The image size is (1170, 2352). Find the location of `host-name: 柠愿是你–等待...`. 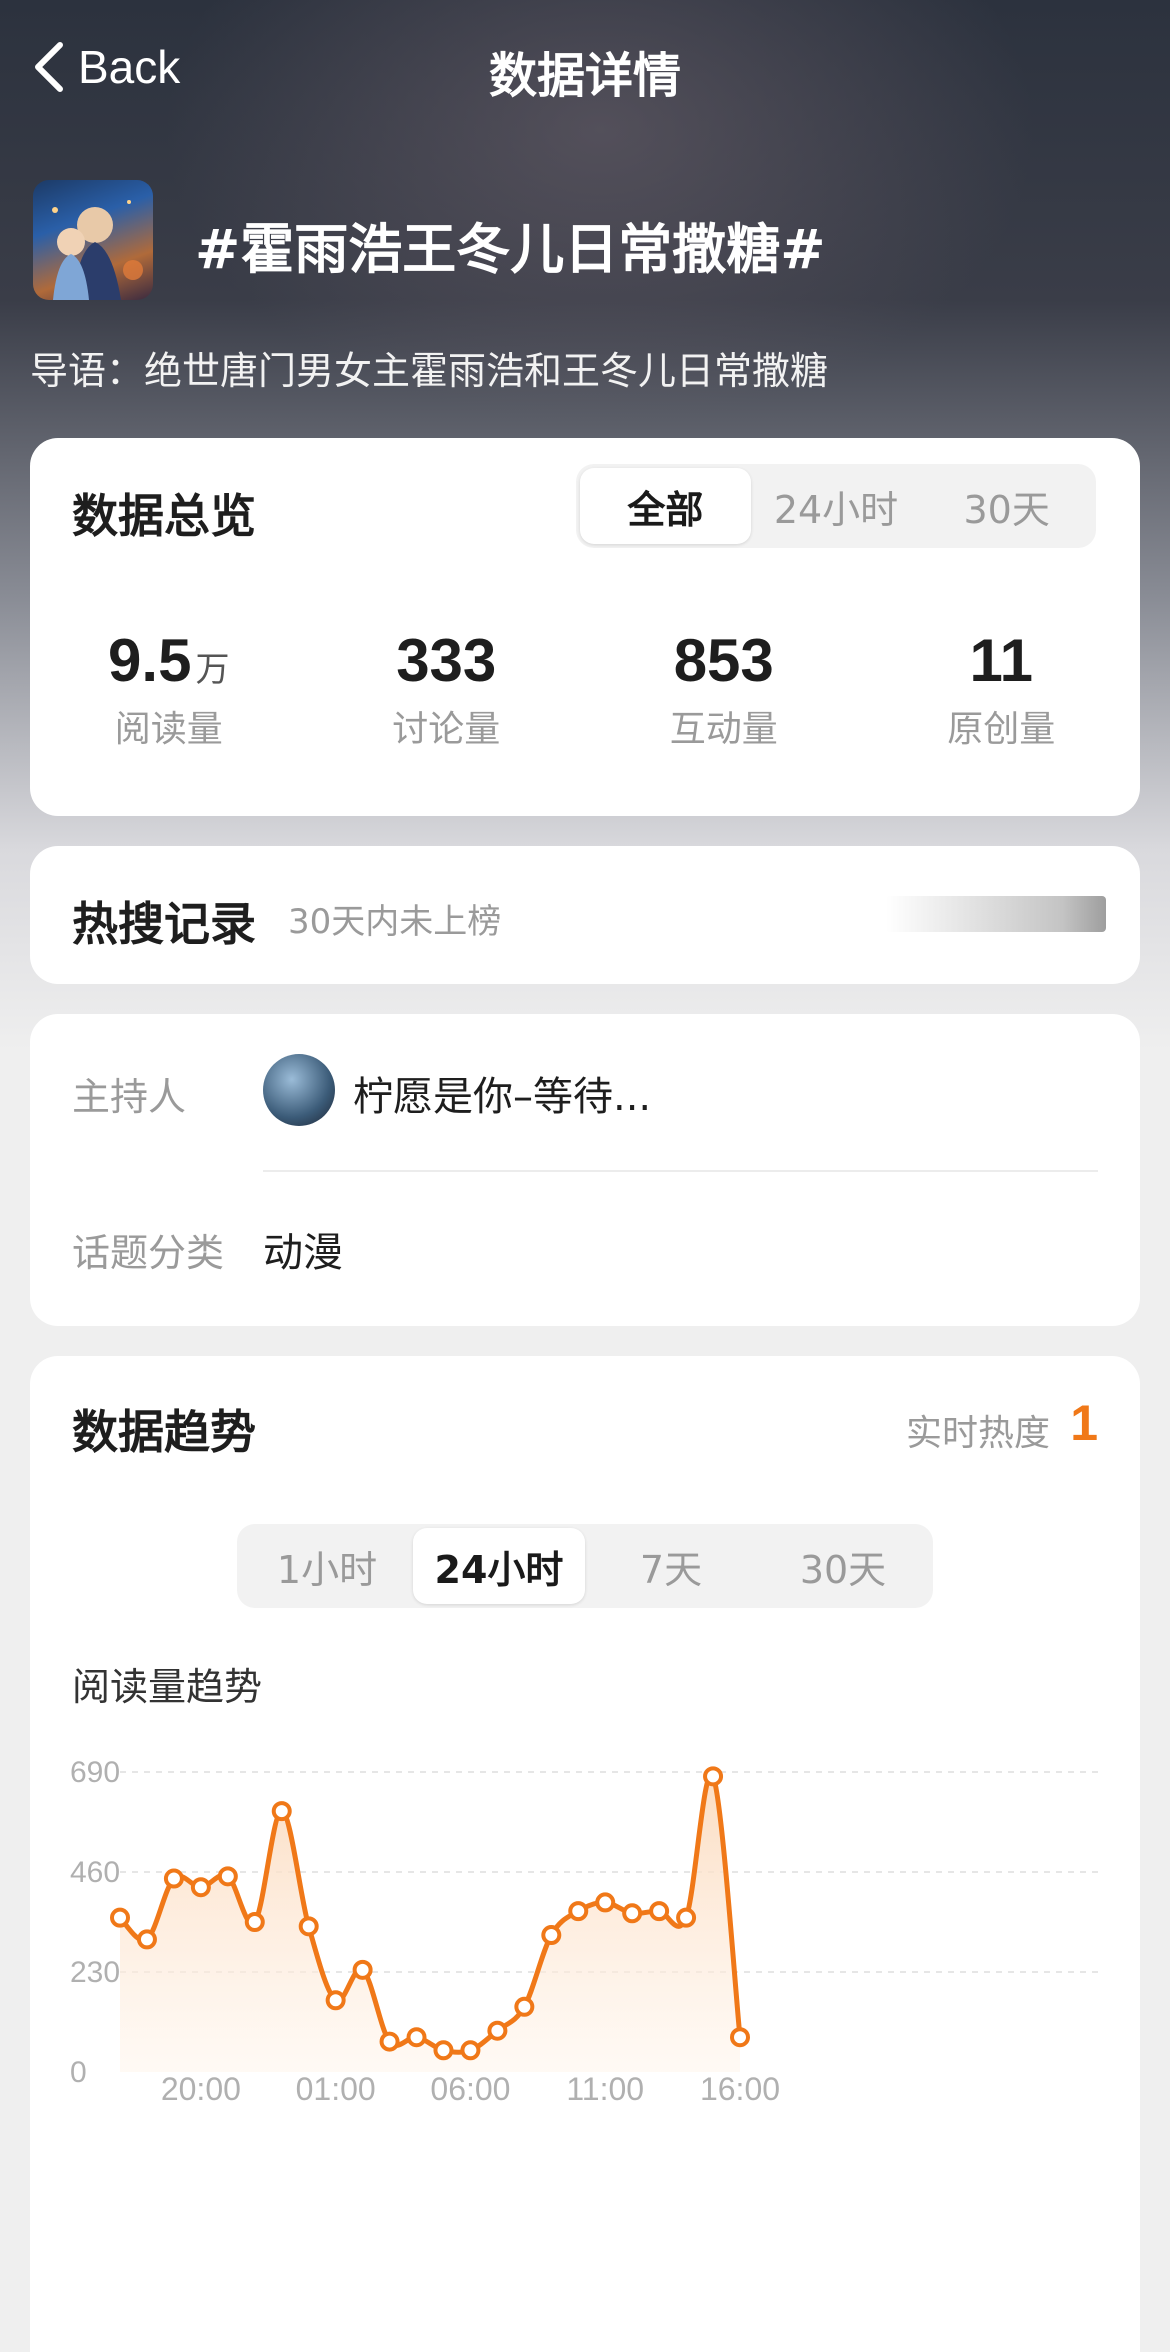

host-name: 柠愿是你–等待... is located at coordinates (502, 1093).